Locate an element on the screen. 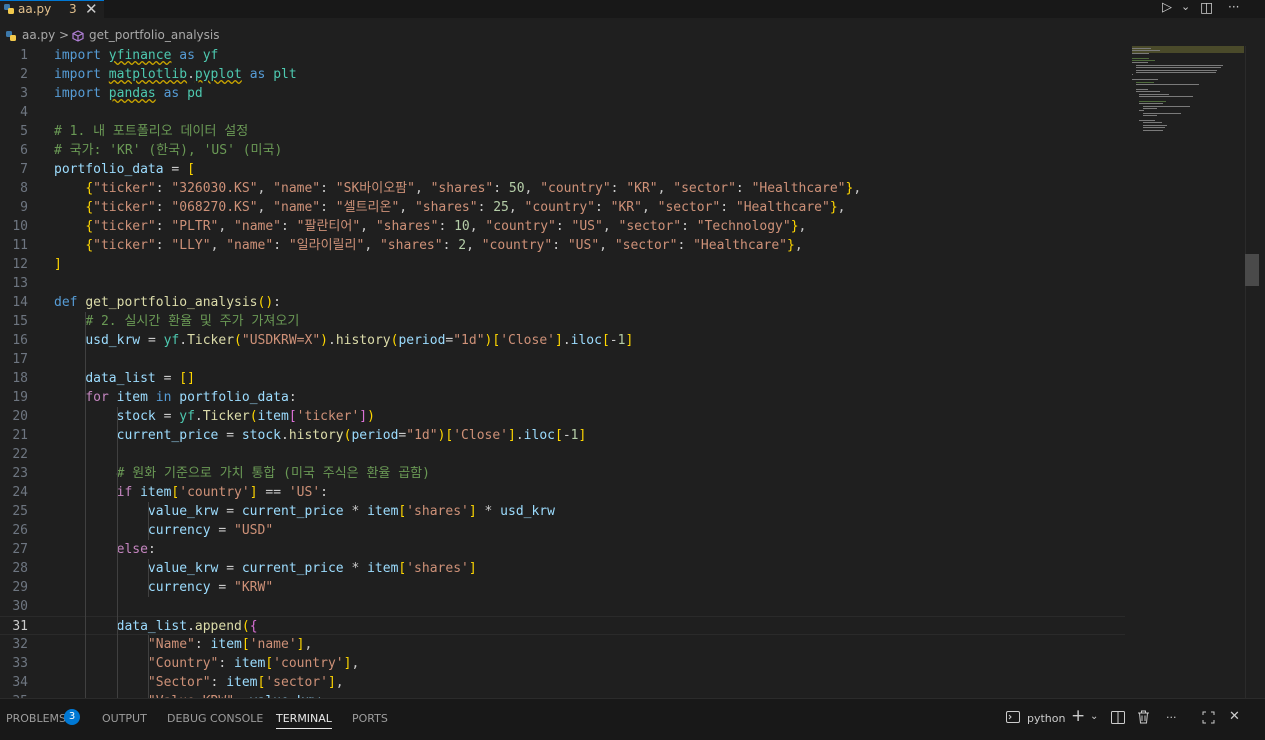 The image size is (1265, 740). line-number: 5 is located at coordinates (24, 131).